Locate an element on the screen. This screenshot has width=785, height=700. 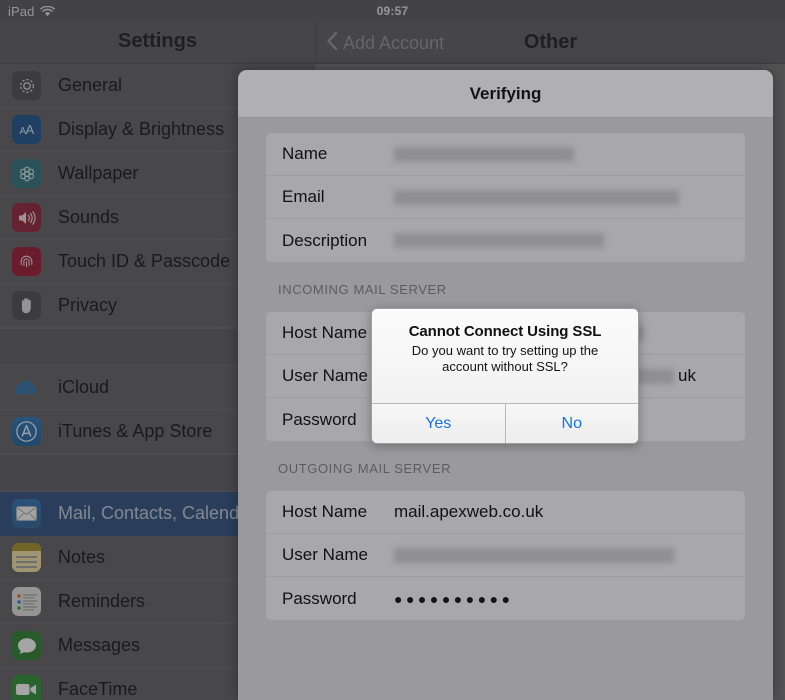
cloud-icon is located at coordinates (26, 387).